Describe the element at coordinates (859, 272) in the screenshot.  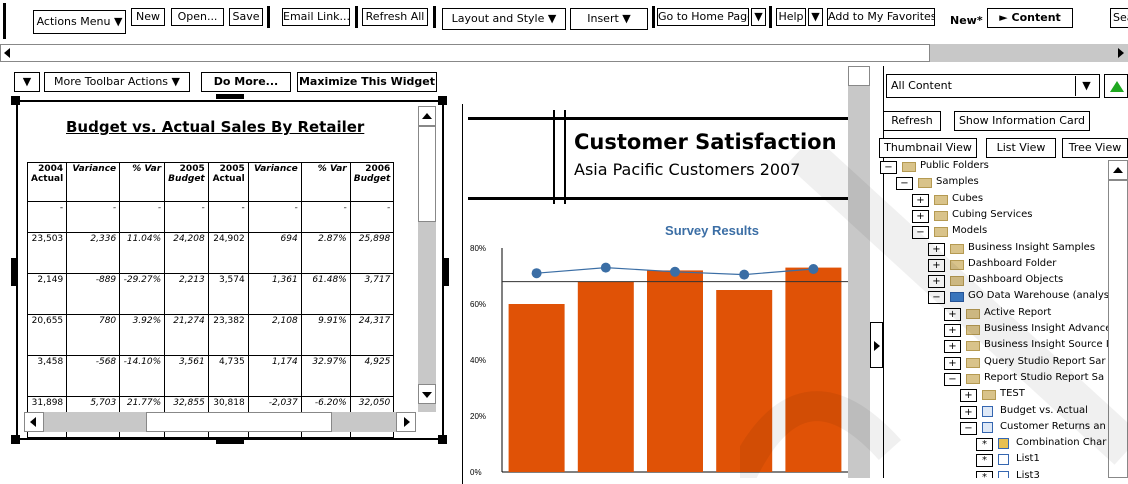
I see `center-vertical-scrollbar` at that location.